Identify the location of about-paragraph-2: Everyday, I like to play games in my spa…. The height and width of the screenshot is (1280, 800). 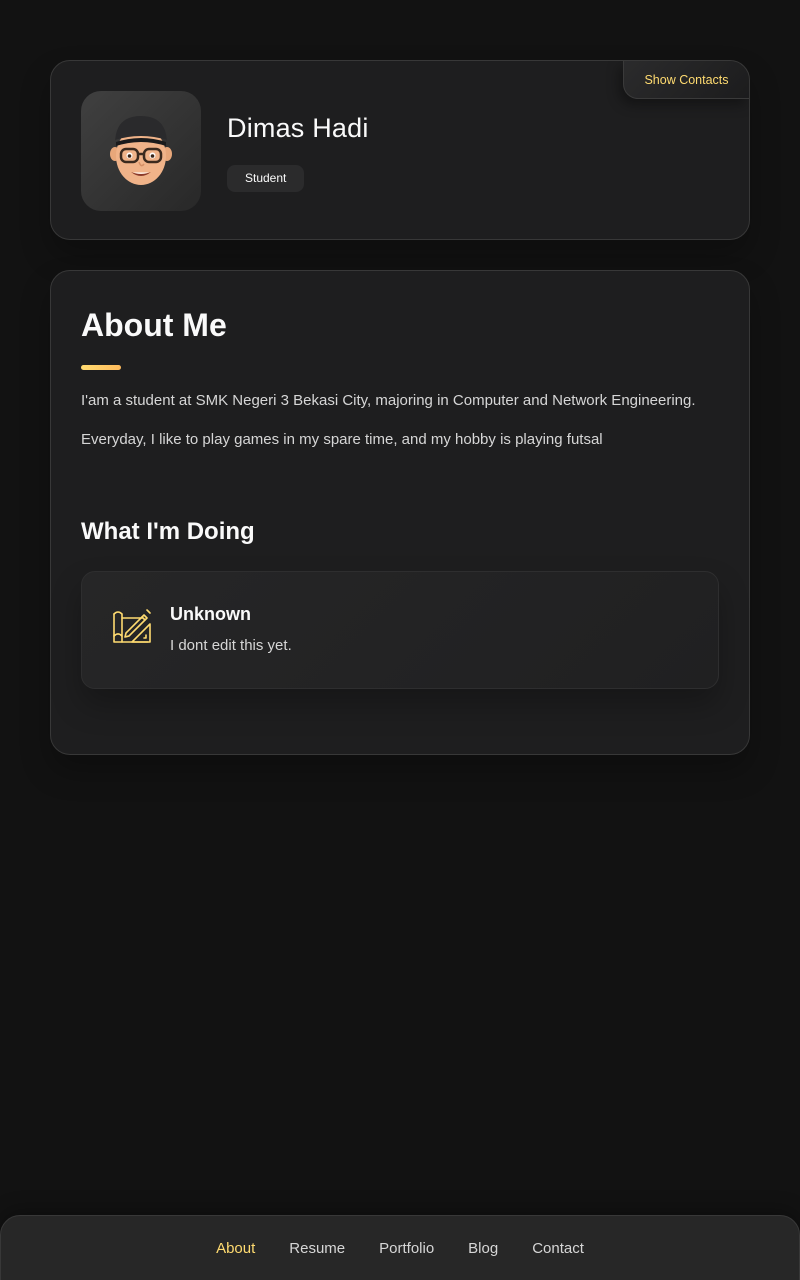
(342, 439).